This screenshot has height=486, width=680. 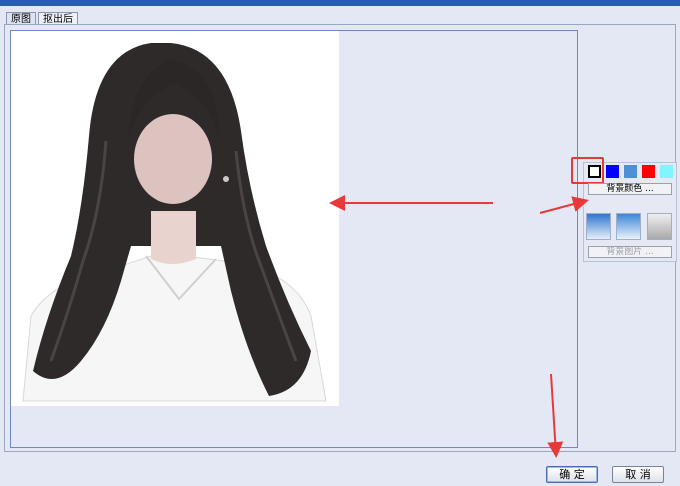 What do you see at coordinates (628, 226) in the screenshot?
I see `bg-image-light-gradient` at bounding box center [628, 226].